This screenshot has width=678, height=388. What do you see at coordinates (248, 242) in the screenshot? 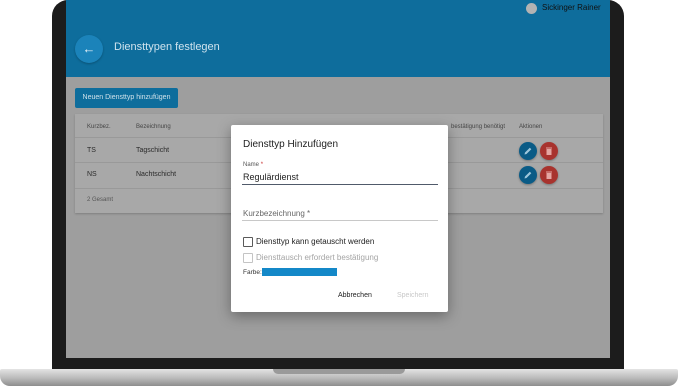
I see `exchange-checkbox` at bounding box center [248, 242].